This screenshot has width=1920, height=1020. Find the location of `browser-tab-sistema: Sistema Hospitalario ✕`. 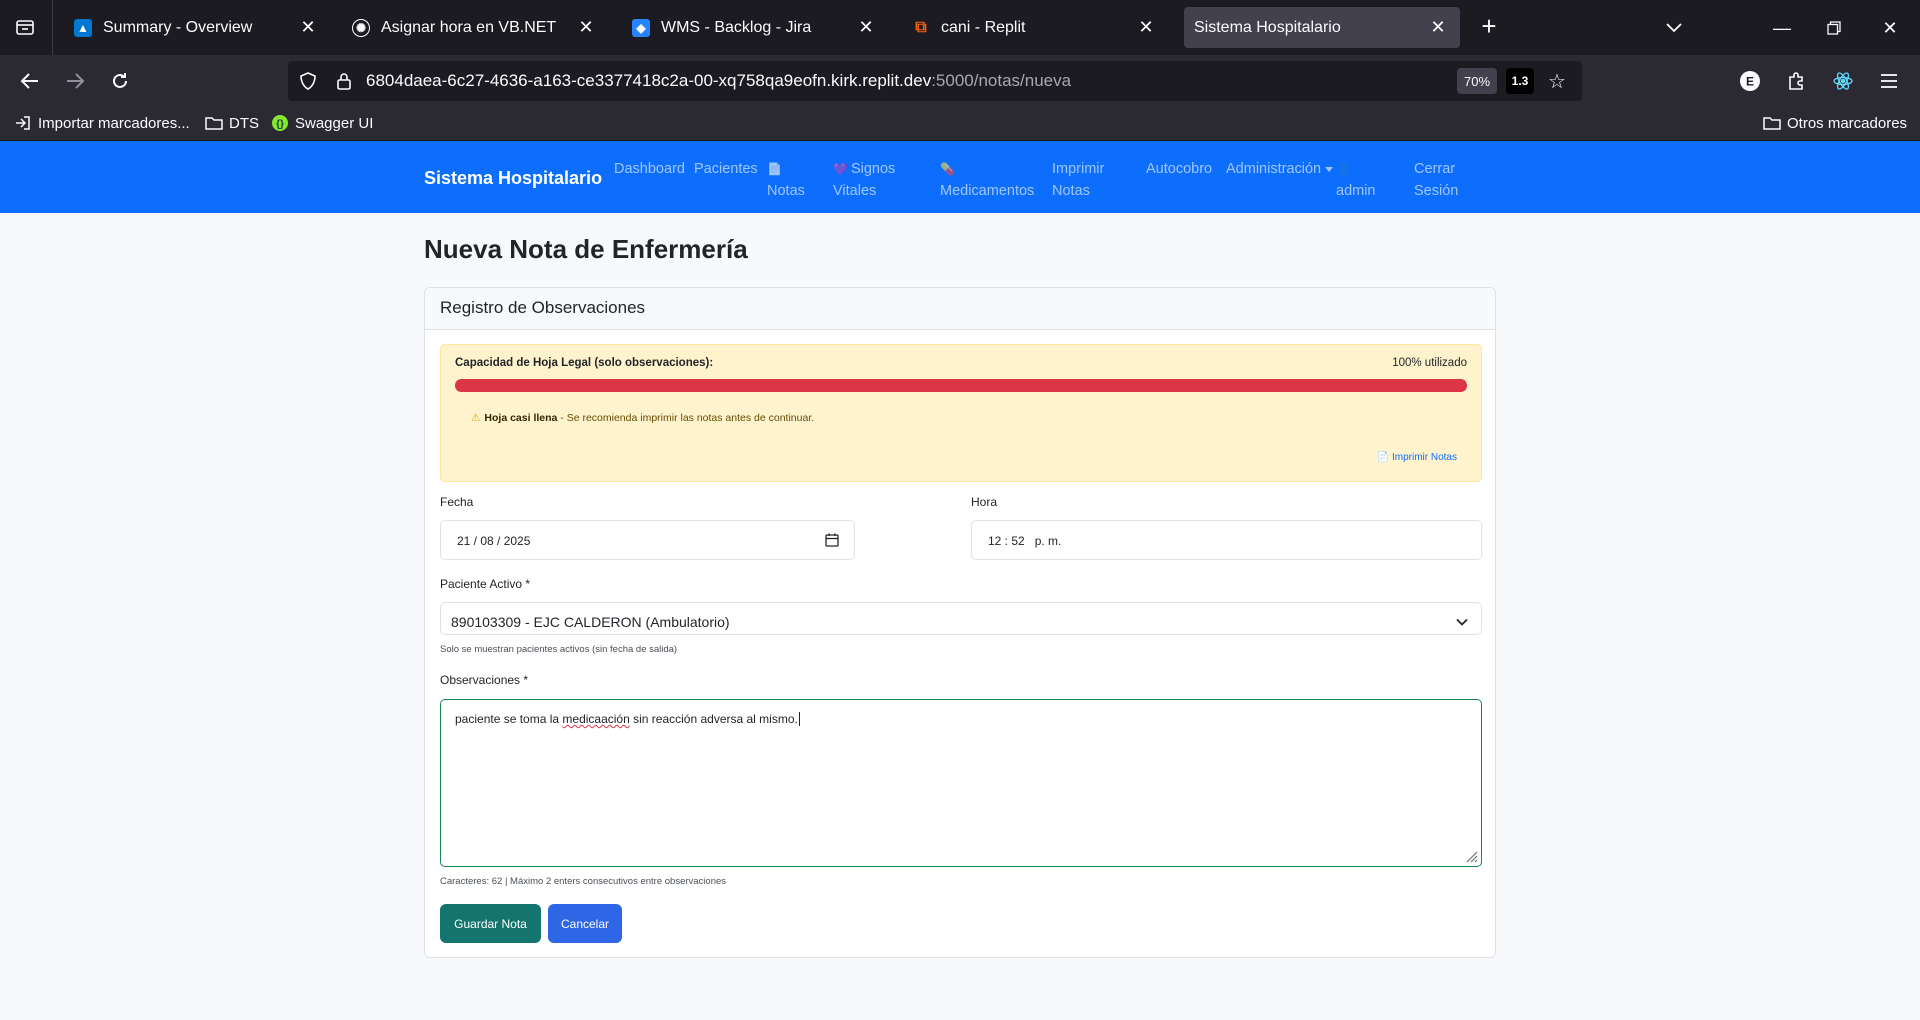

browser-tab-sistema: Sistema Hospitalario ✕ is located at coordinates (1322, 27).